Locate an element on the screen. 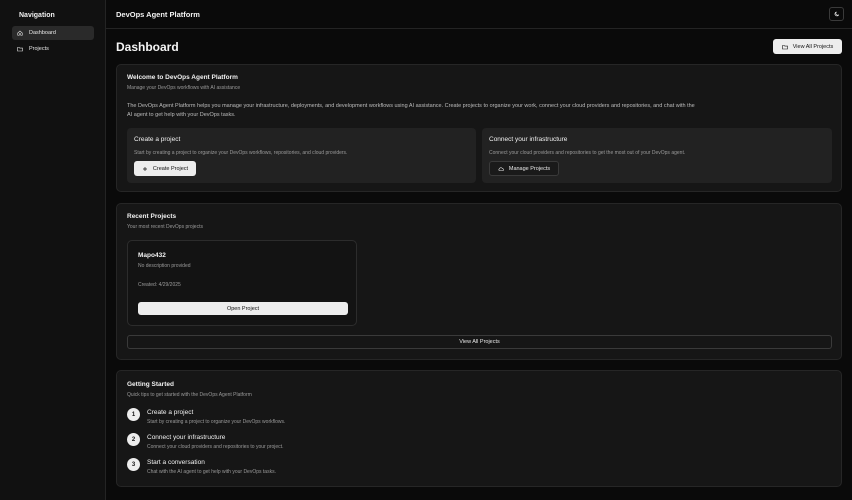  folder-open-icon is located at coordinates (784, 46).